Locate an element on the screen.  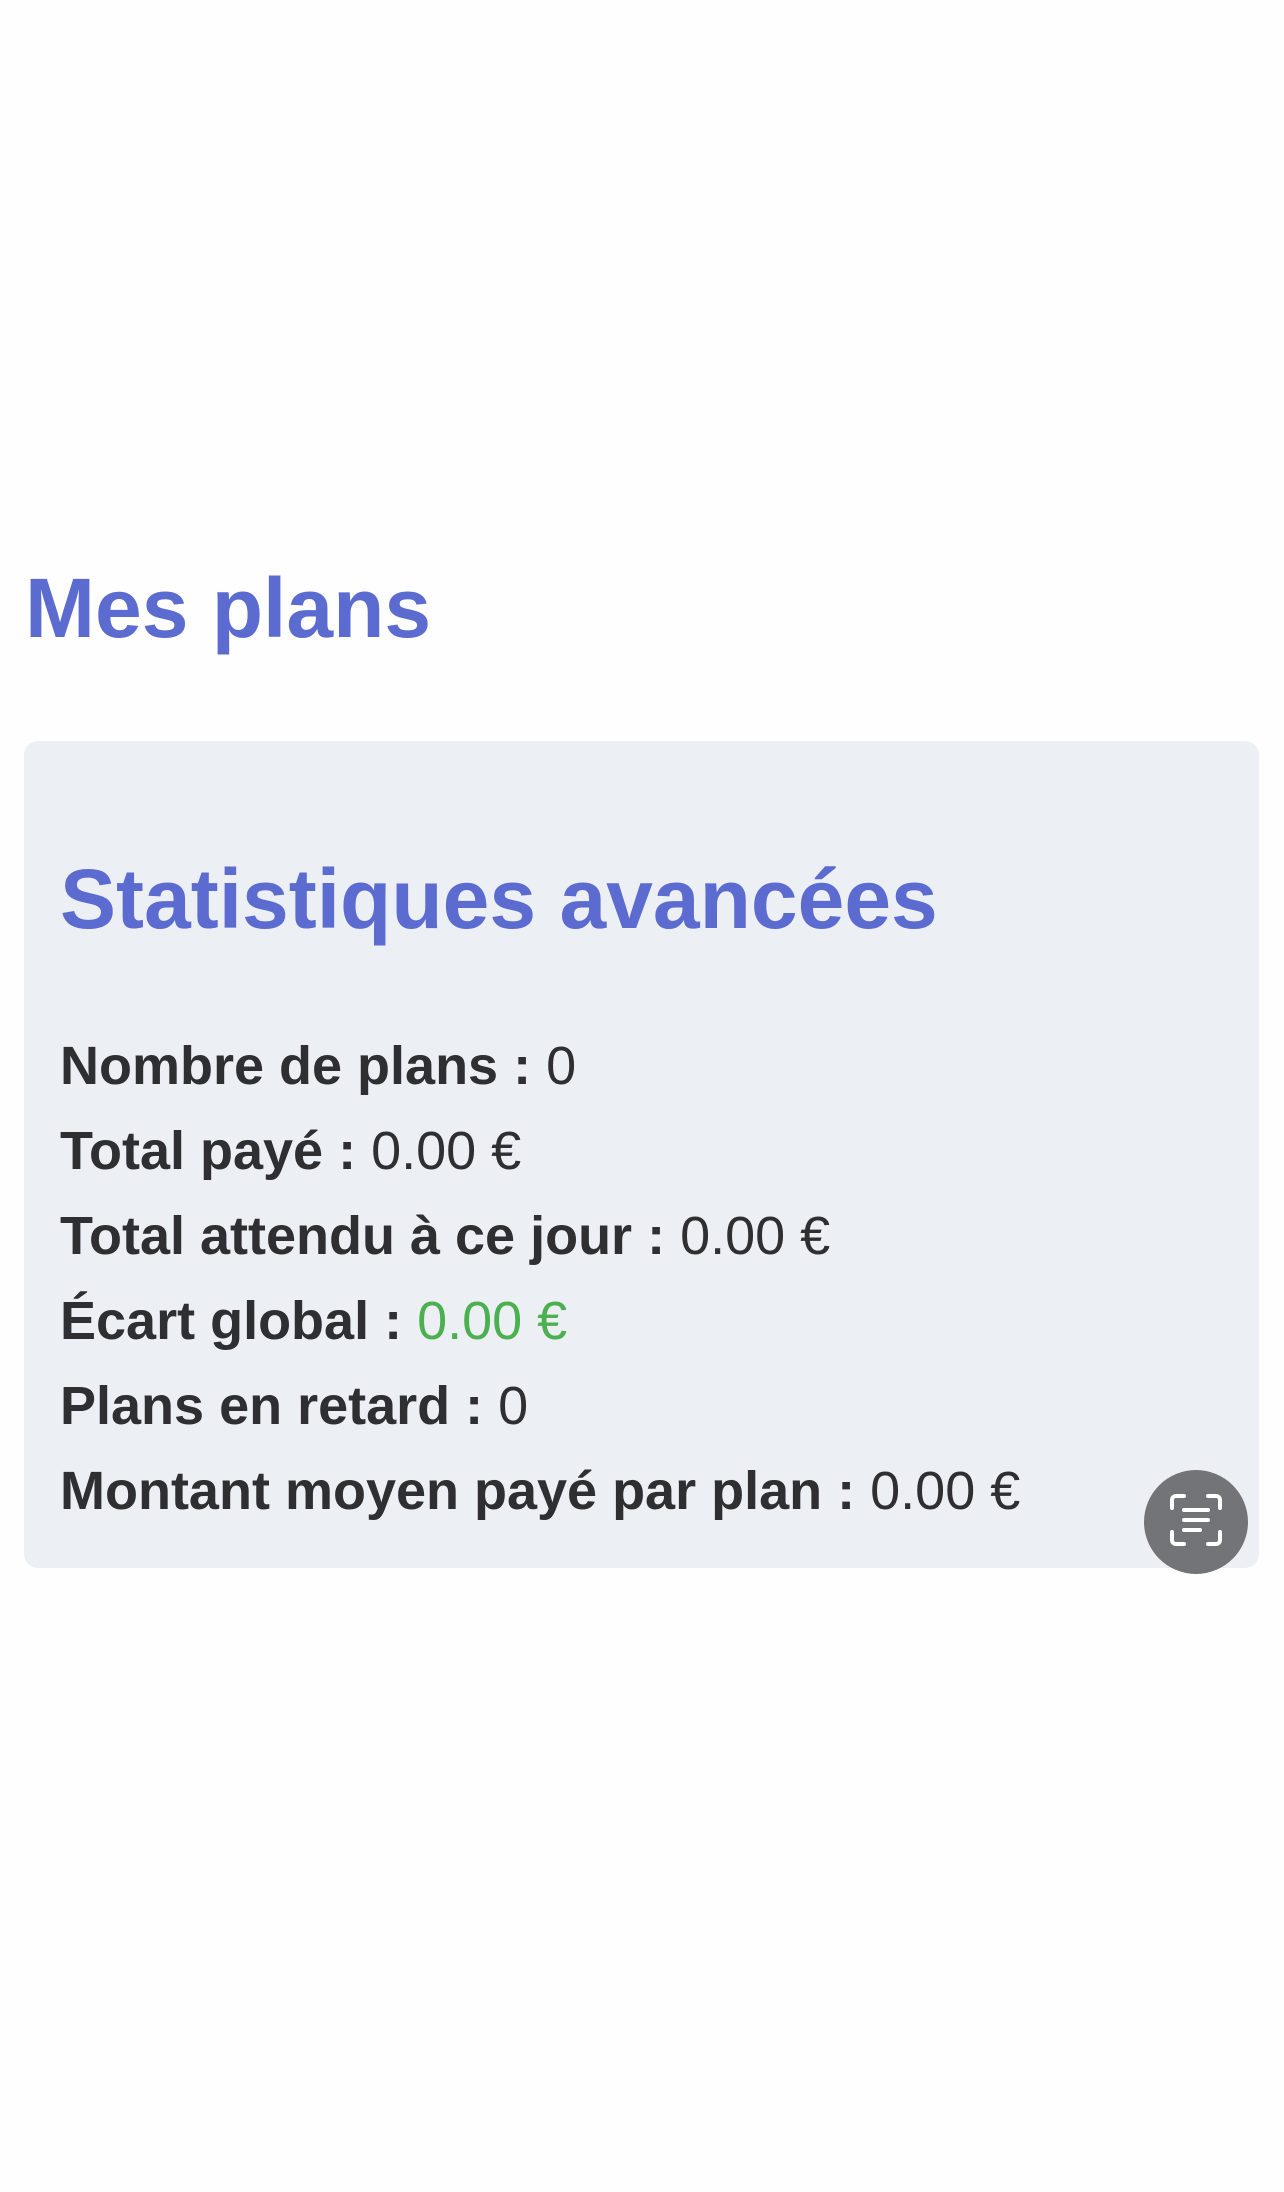
stat-label: Écart global is located at coordinates (215, 1321).